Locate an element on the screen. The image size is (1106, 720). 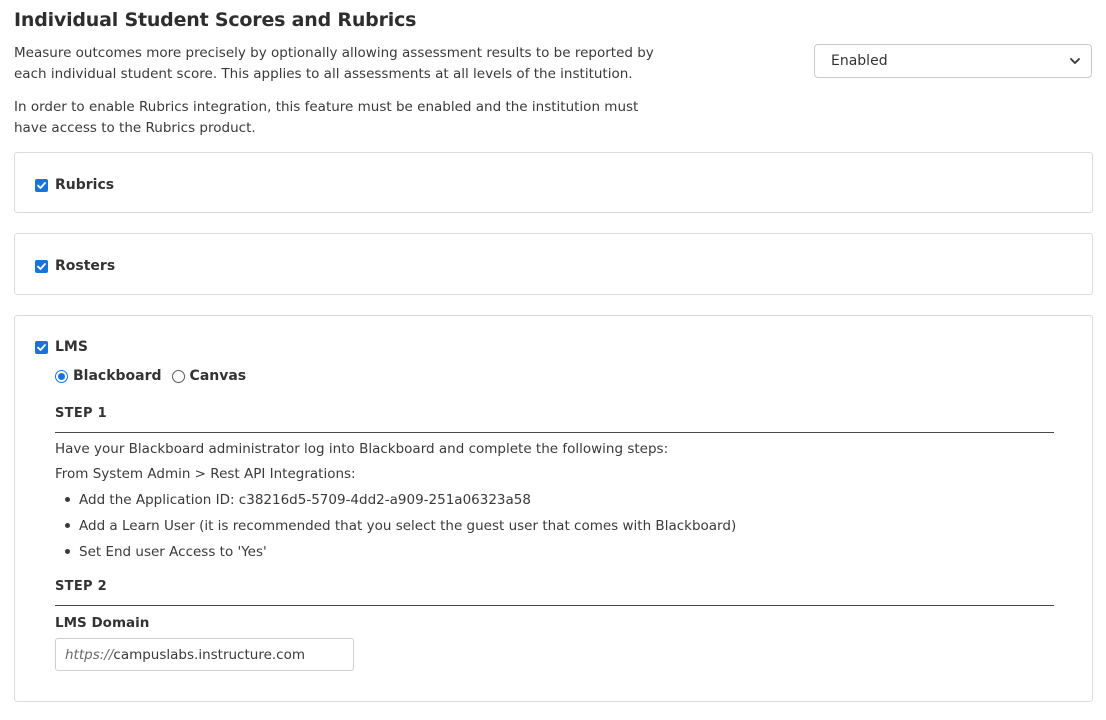
step1-heading: STEP 1 is located at coordinates (554, 419).